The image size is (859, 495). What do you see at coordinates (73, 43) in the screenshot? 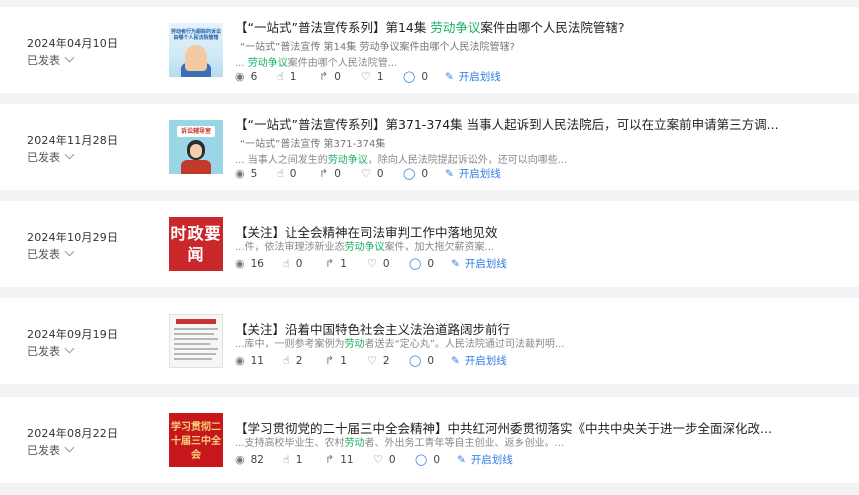
I see `publish-date: 2024年04月10日` at bounding box center [73, 43].